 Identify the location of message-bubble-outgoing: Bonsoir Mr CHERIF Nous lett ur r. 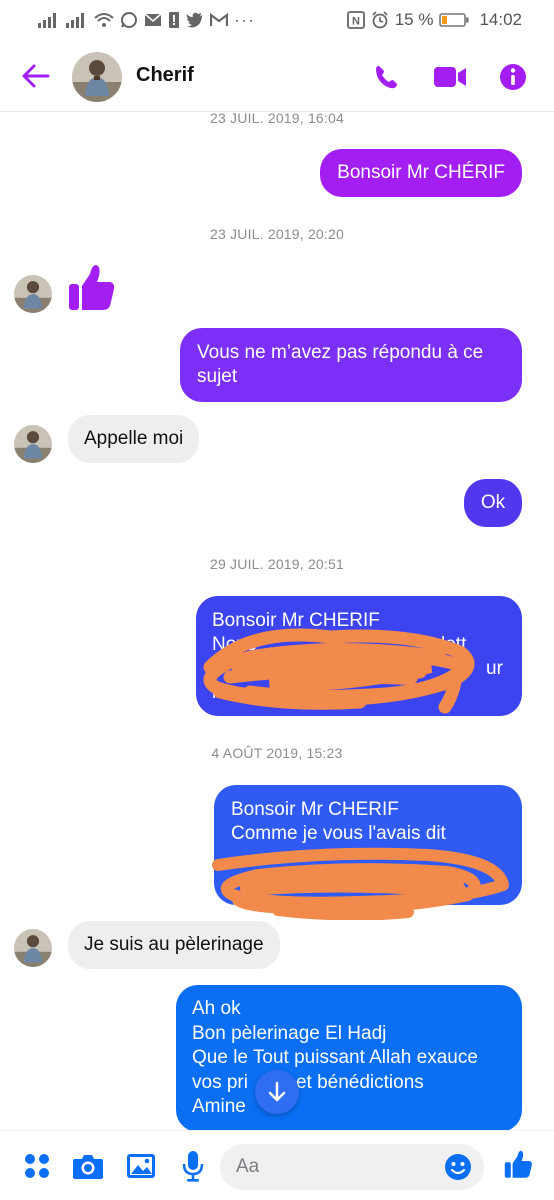
(359, 656).